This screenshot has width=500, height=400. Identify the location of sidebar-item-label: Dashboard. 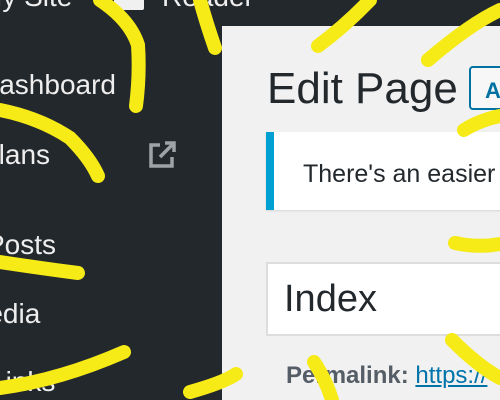
(58, 84).